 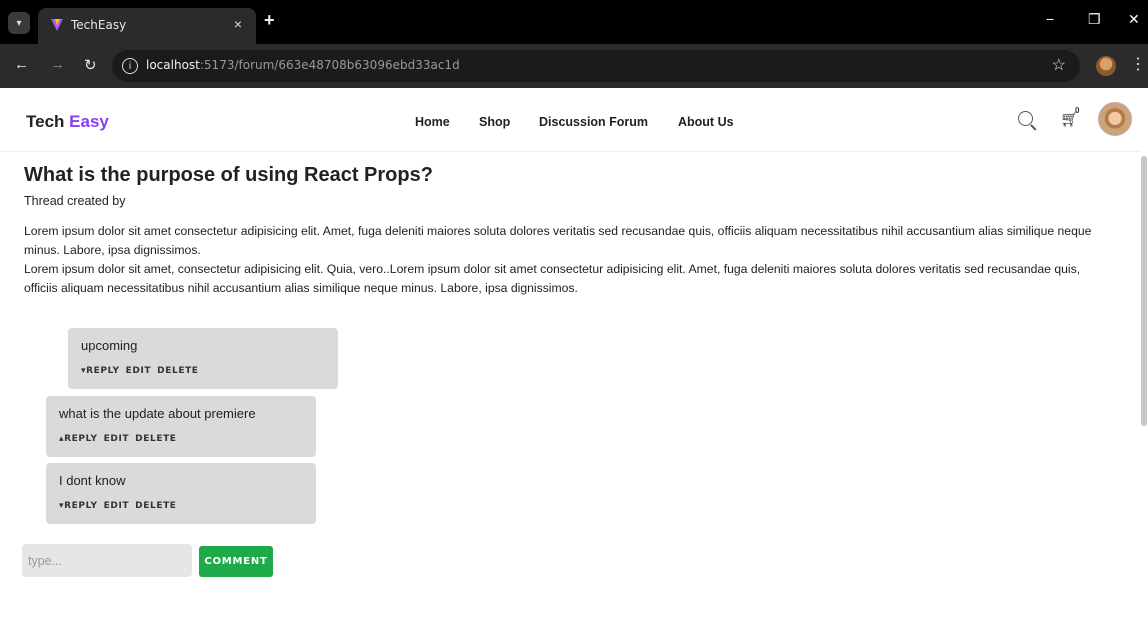 I want to click on comment-button: COMMENT, so click(x=236, y=561).